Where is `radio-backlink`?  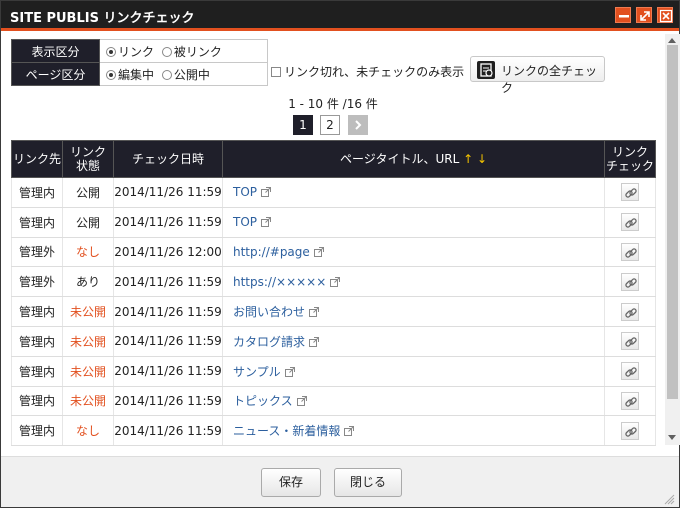
radio-backlink is located at coordinates (166, 51).